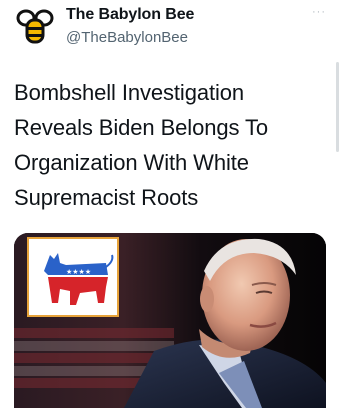 The image size is (340, 408). Describe the element at coordinates (127, 37) in the screenshot. I see `author-handle: @TheBabylonBee` at that location.